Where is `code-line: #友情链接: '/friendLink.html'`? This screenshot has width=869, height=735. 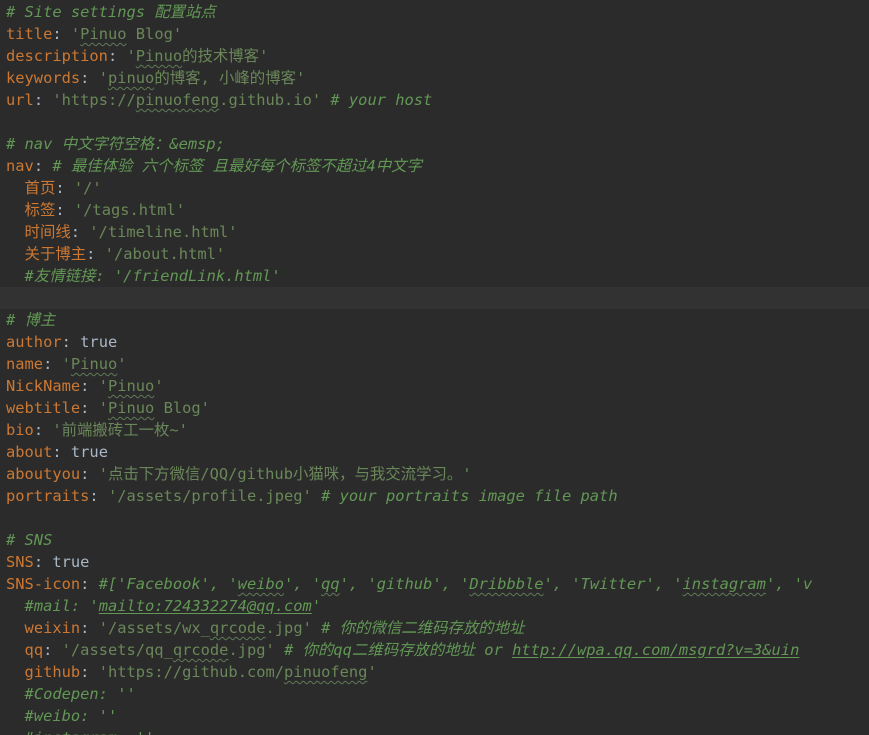 code-line: #友情链接: '/friendLink.html' is located at coordinates (434, 276).